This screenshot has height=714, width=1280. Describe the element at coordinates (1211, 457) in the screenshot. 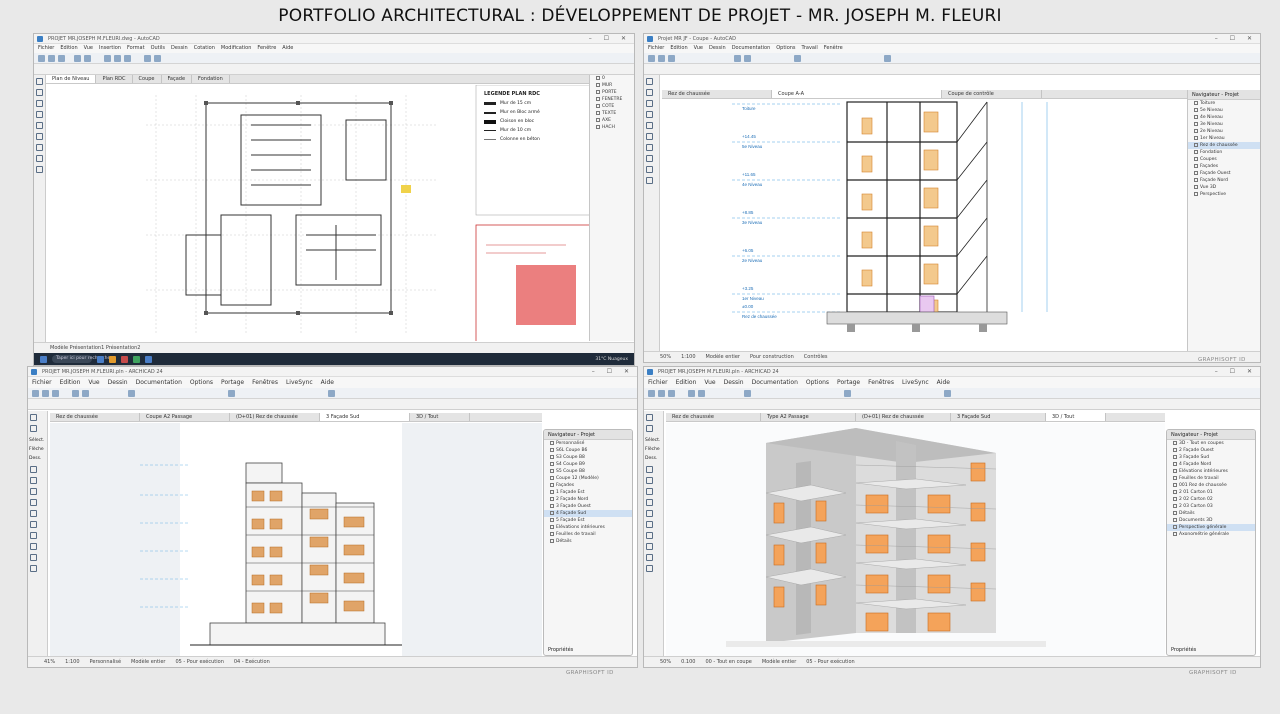

I see `navigator-item: 3 Façade Sud` at that location.